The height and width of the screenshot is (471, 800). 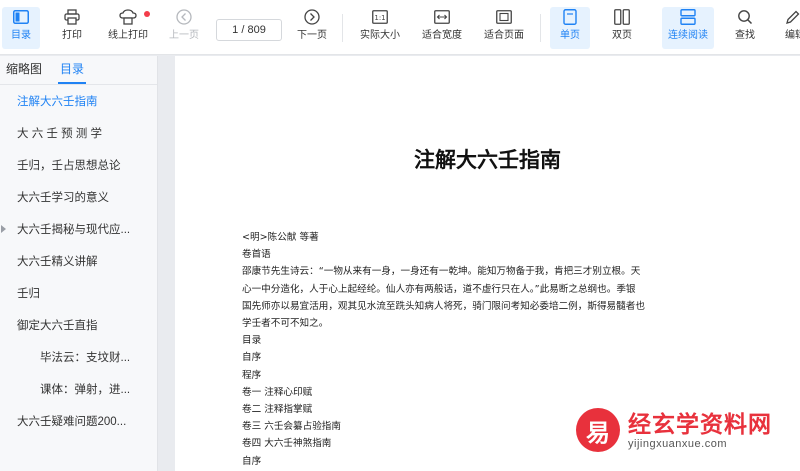 What do you see at coordinates (570, 28) in the screenshot?
I see `single-page-button: 单页` at bounding box center [570, 28].